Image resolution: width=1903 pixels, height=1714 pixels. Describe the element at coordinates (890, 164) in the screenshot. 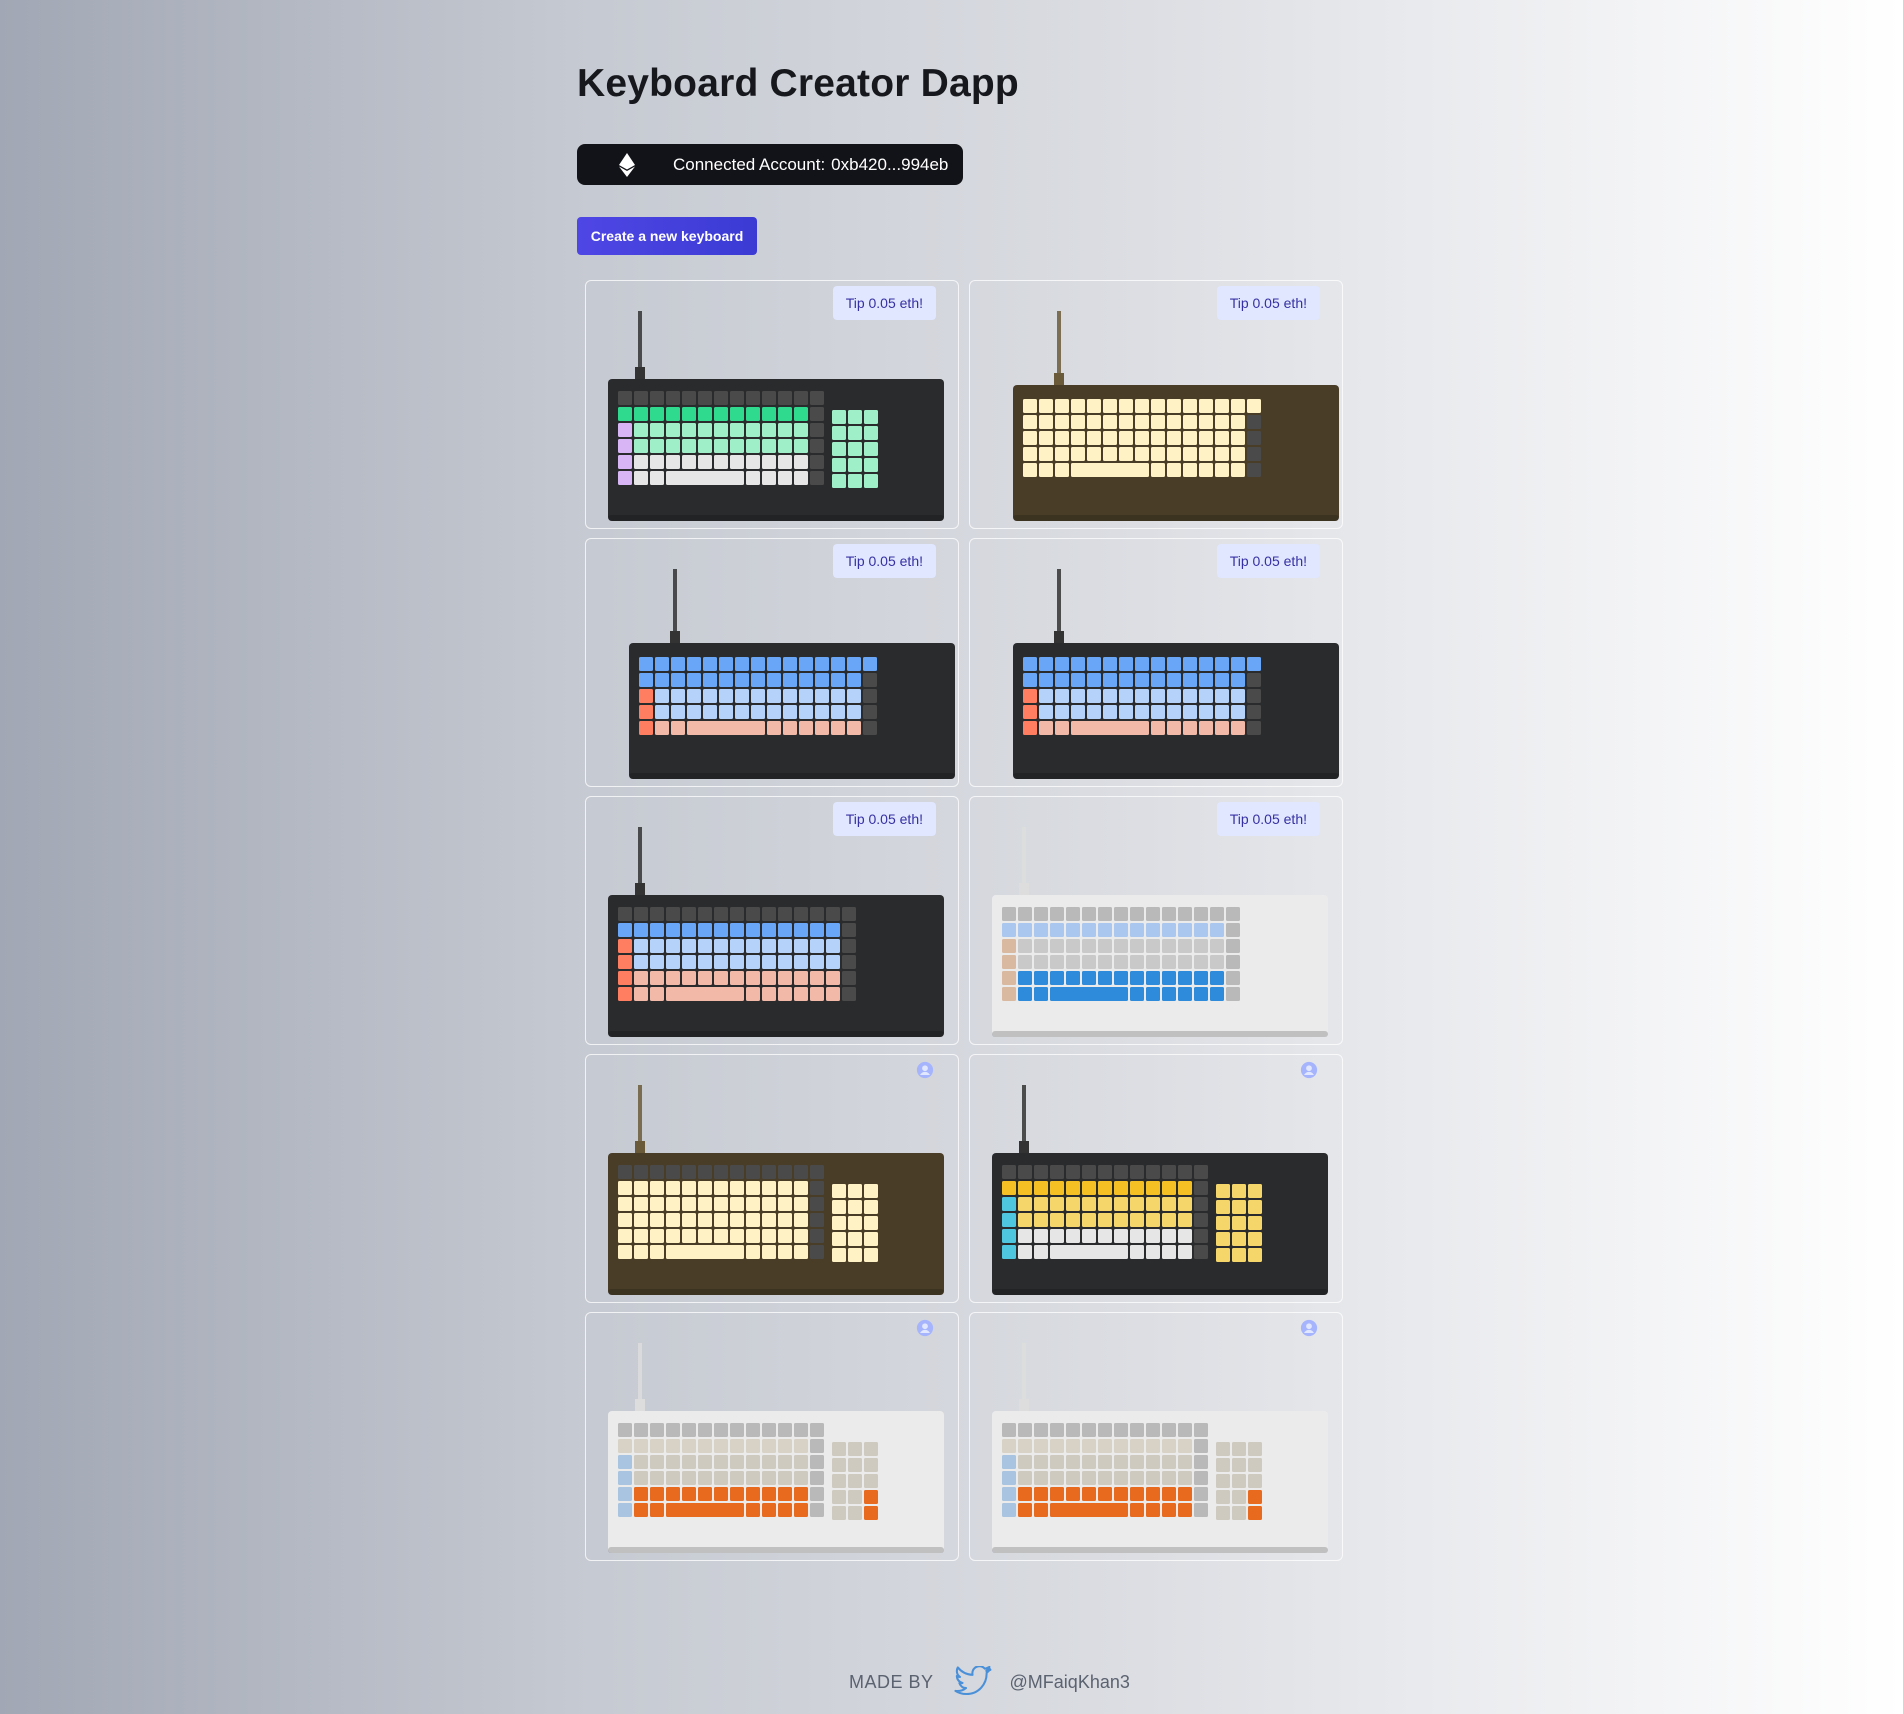

I see `account-address: 0xb420...994eb` at that location.